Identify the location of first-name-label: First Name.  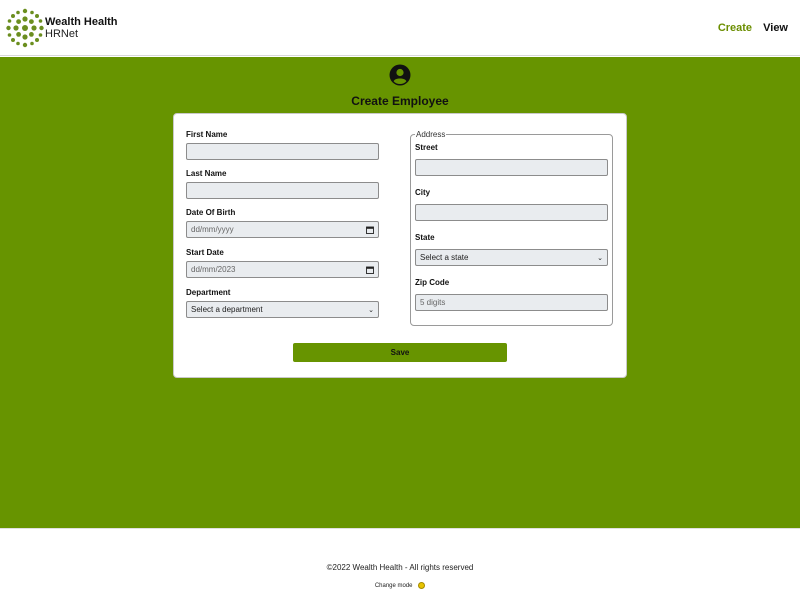
(207, 134).